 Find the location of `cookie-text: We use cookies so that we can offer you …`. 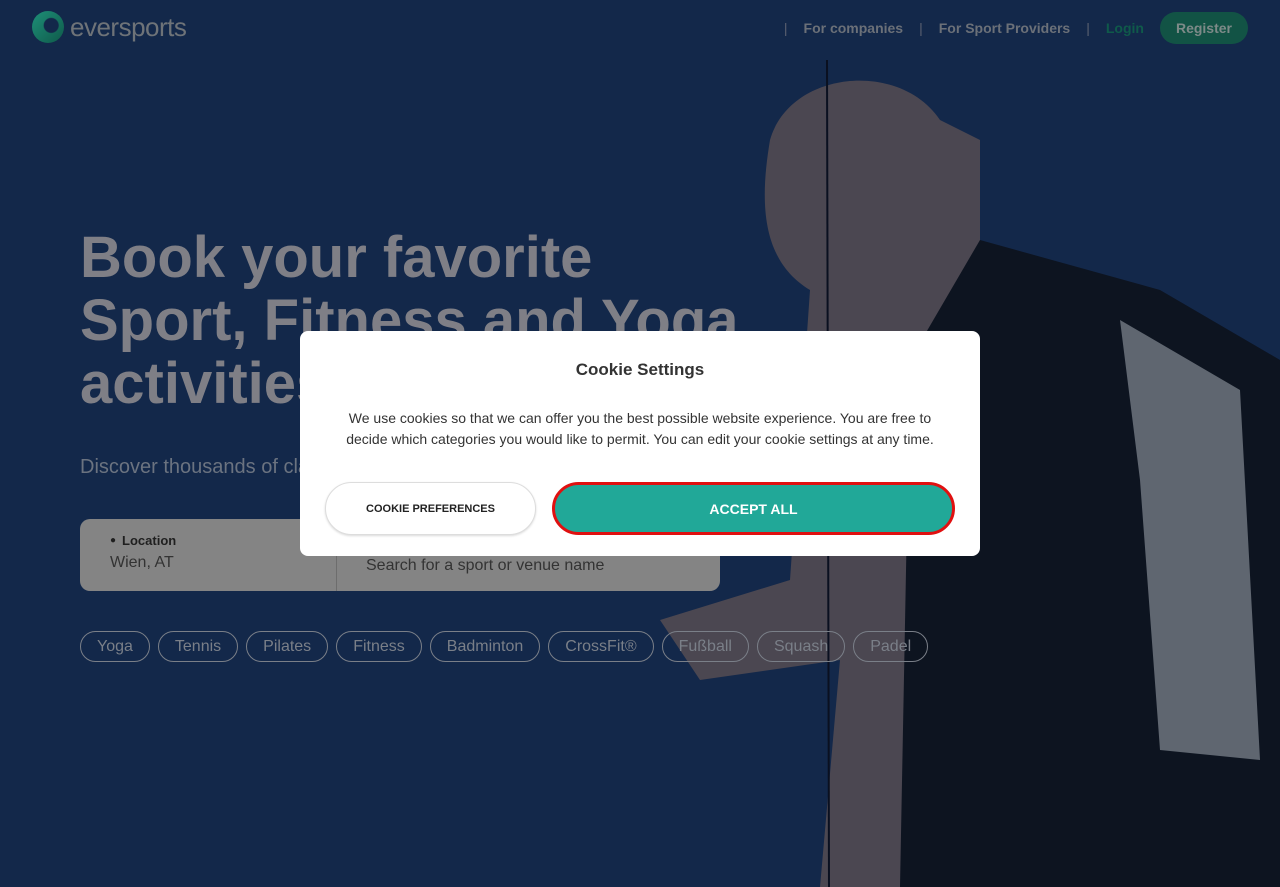

cookie-text: We use cookies so that we can offer you … is located at coordinates (640, 428).